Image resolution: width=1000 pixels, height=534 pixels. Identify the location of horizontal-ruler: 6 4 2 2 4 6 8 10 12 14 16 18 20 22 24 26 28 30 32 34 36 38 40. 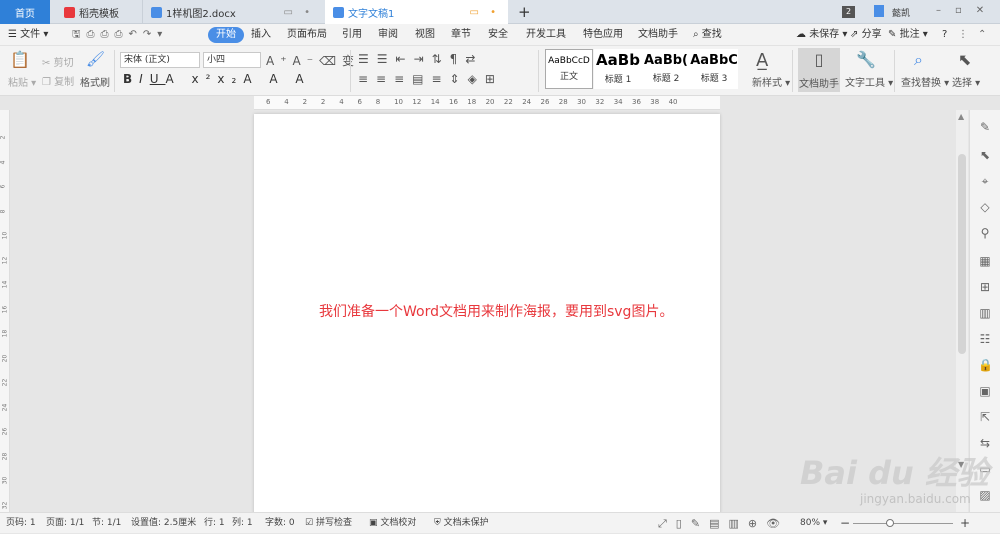
(487, 103).